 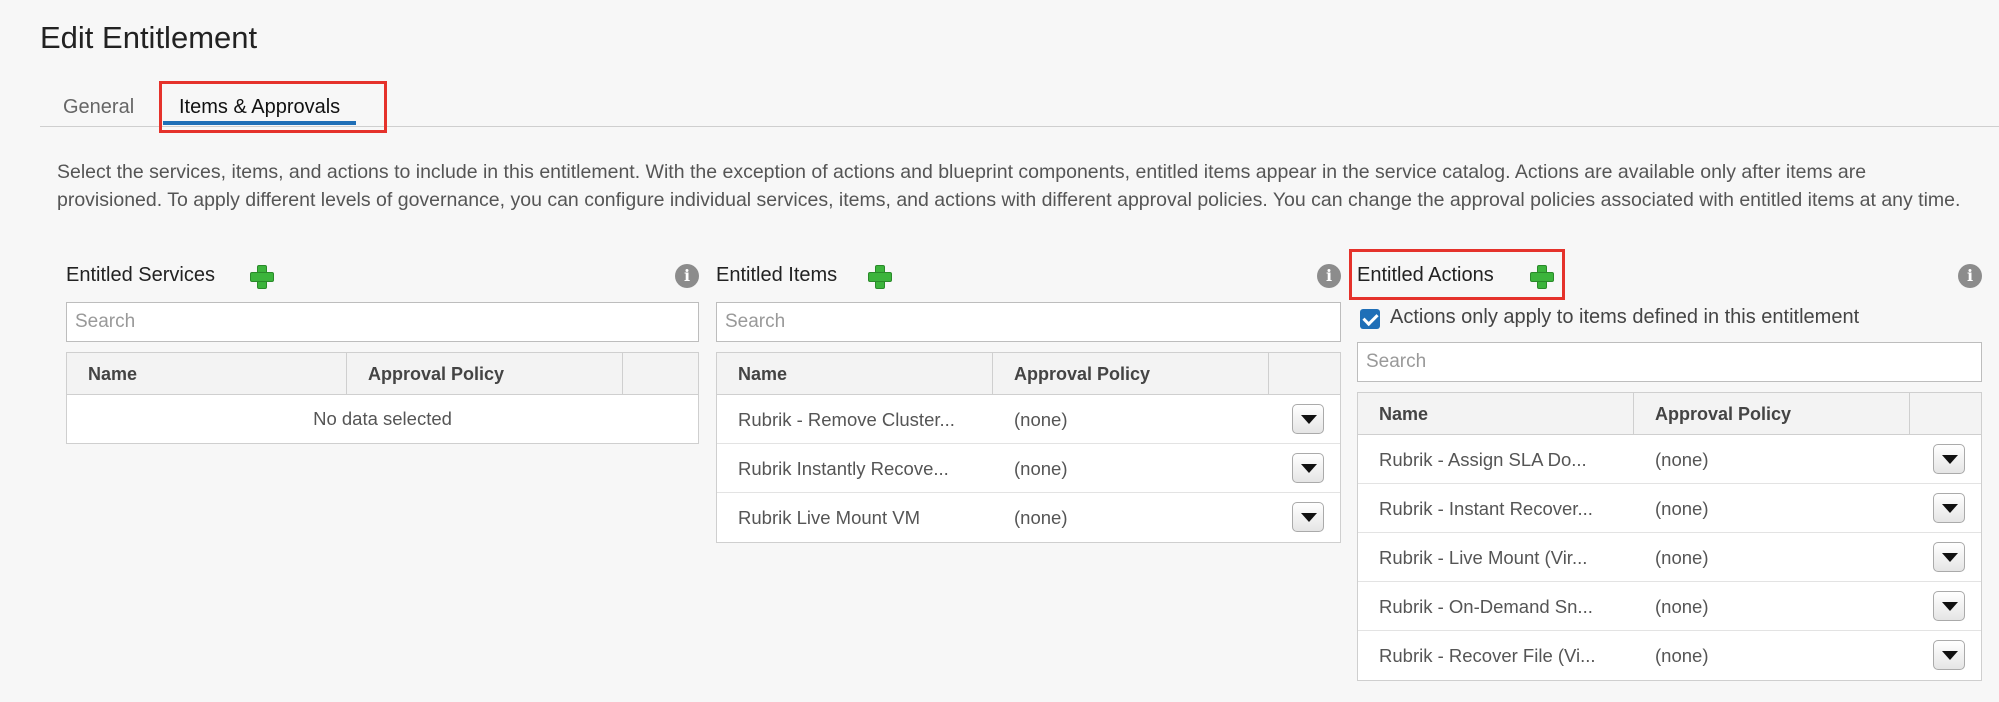 I want to click on active-tab-indicator, so click(x=260, y=123).